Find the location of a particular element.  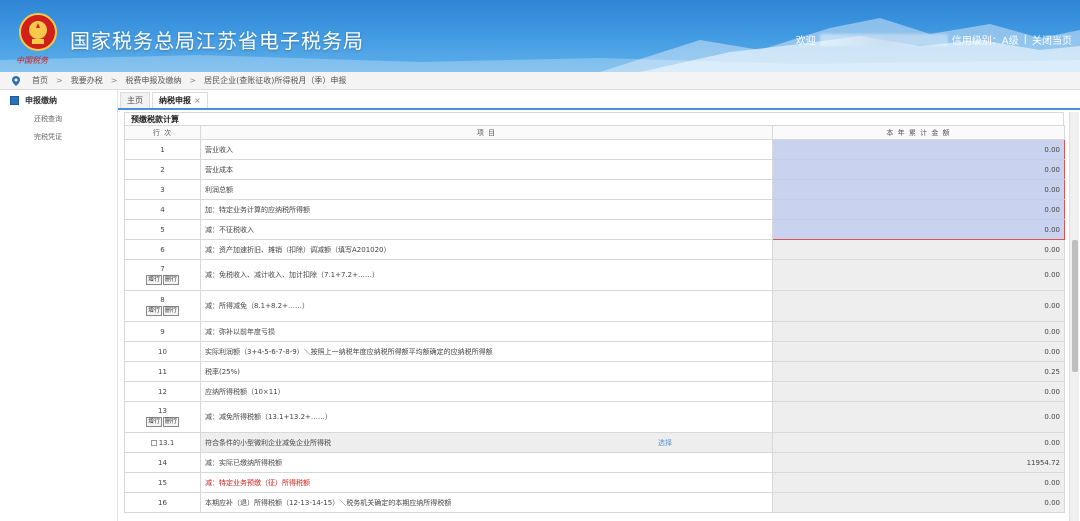

sidebar-item-tax-query: 还税查询 is located at coordinates (58, 119).